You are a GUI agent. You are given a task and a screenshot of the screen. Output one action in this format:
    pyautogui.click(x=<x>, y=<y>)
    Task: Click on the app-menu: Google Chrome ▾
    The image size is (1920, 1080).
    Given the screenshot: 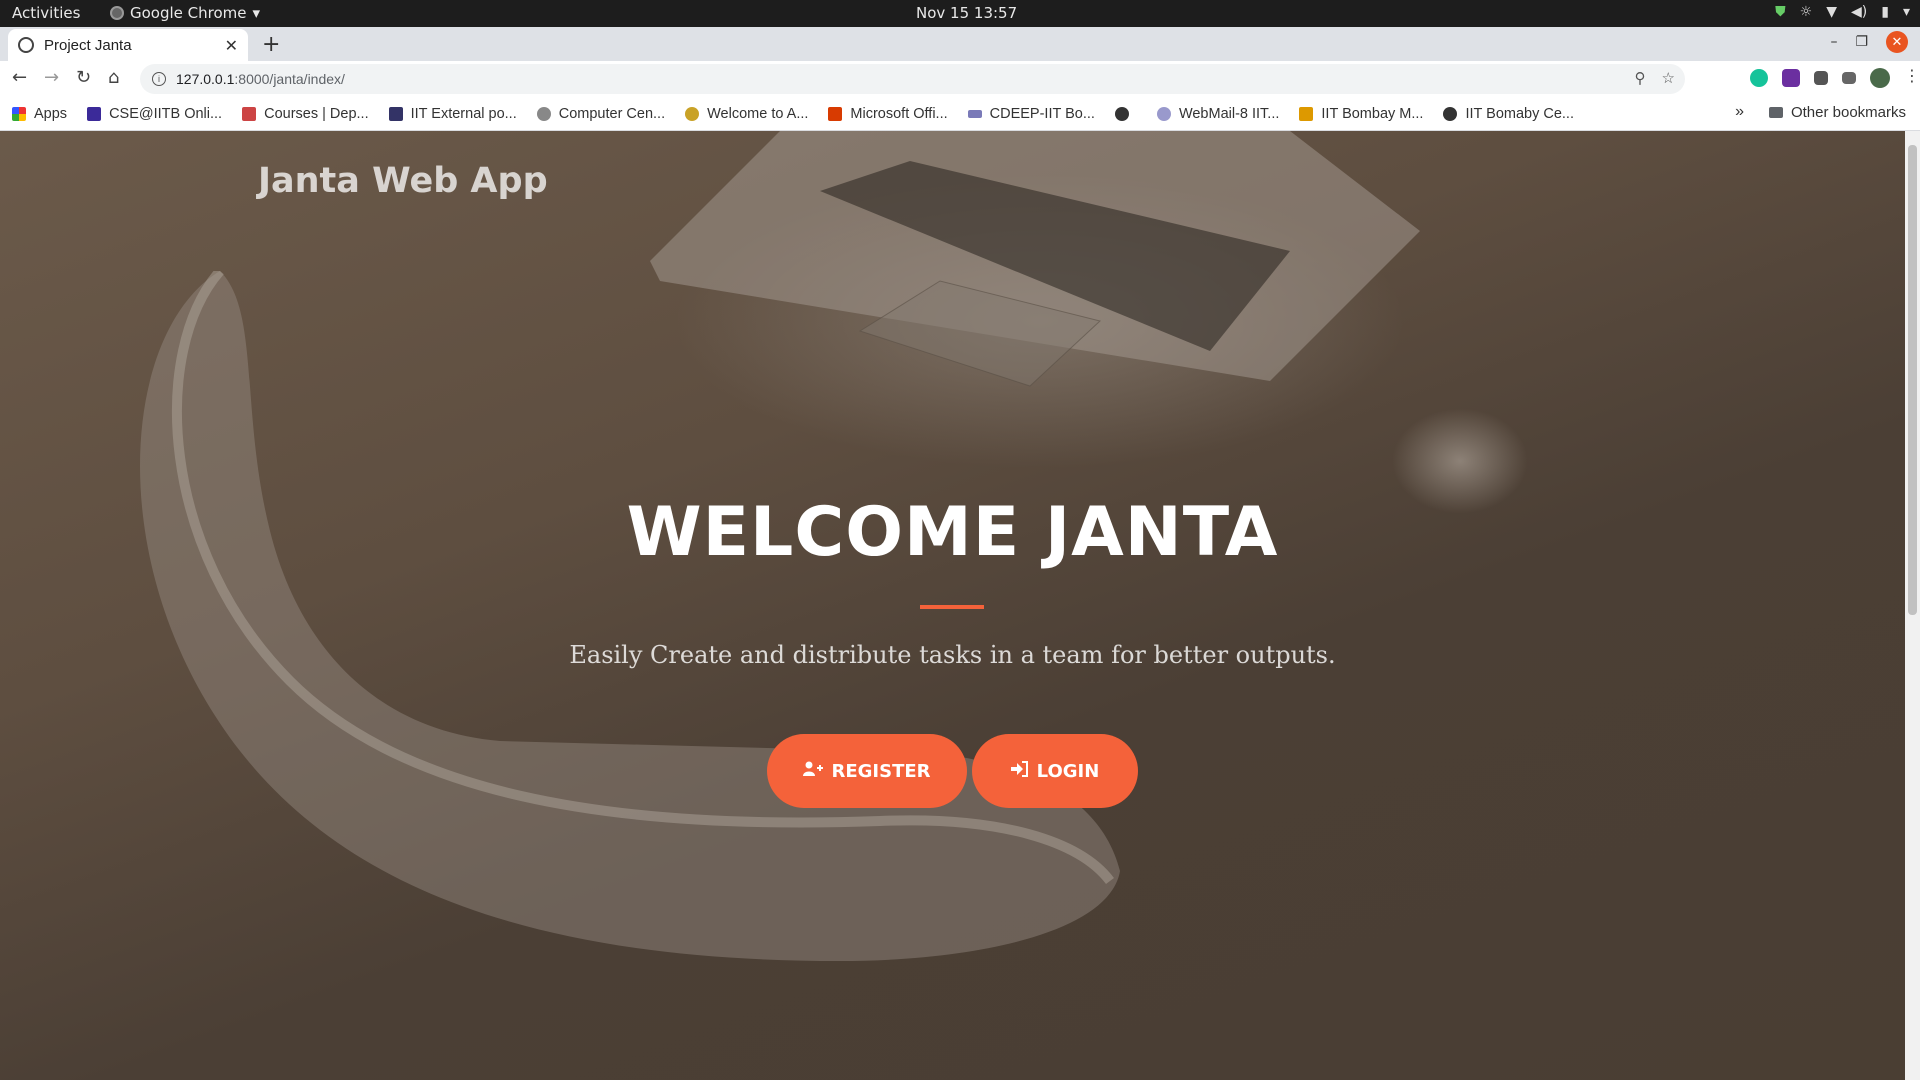 What is the action you would take?
    pyautogui.click(x=185, y=13)
    